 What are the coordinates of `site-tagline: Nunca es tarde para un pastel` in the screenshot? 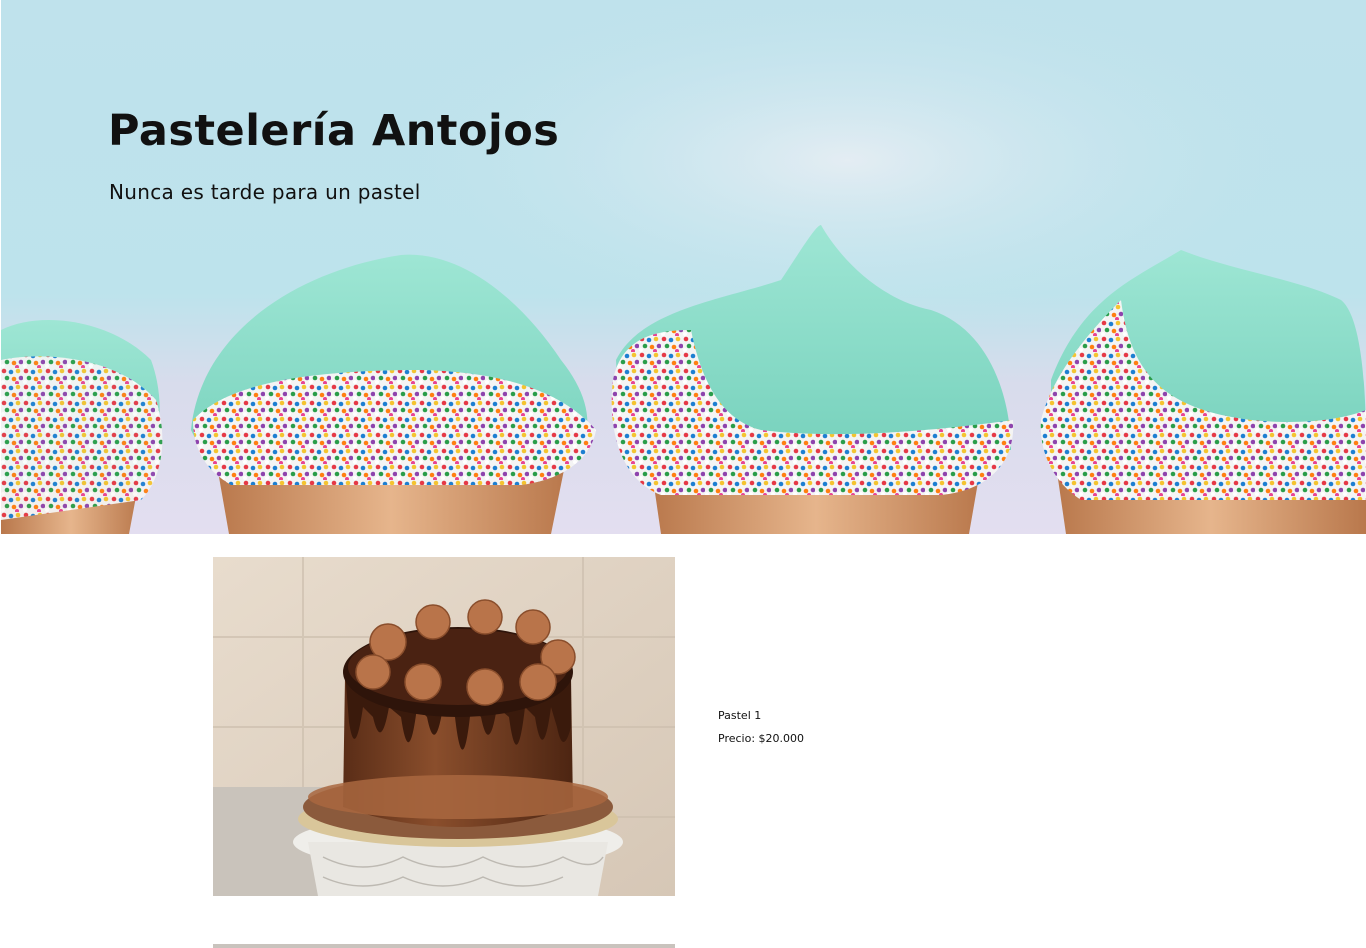 It's located at (265, 192).